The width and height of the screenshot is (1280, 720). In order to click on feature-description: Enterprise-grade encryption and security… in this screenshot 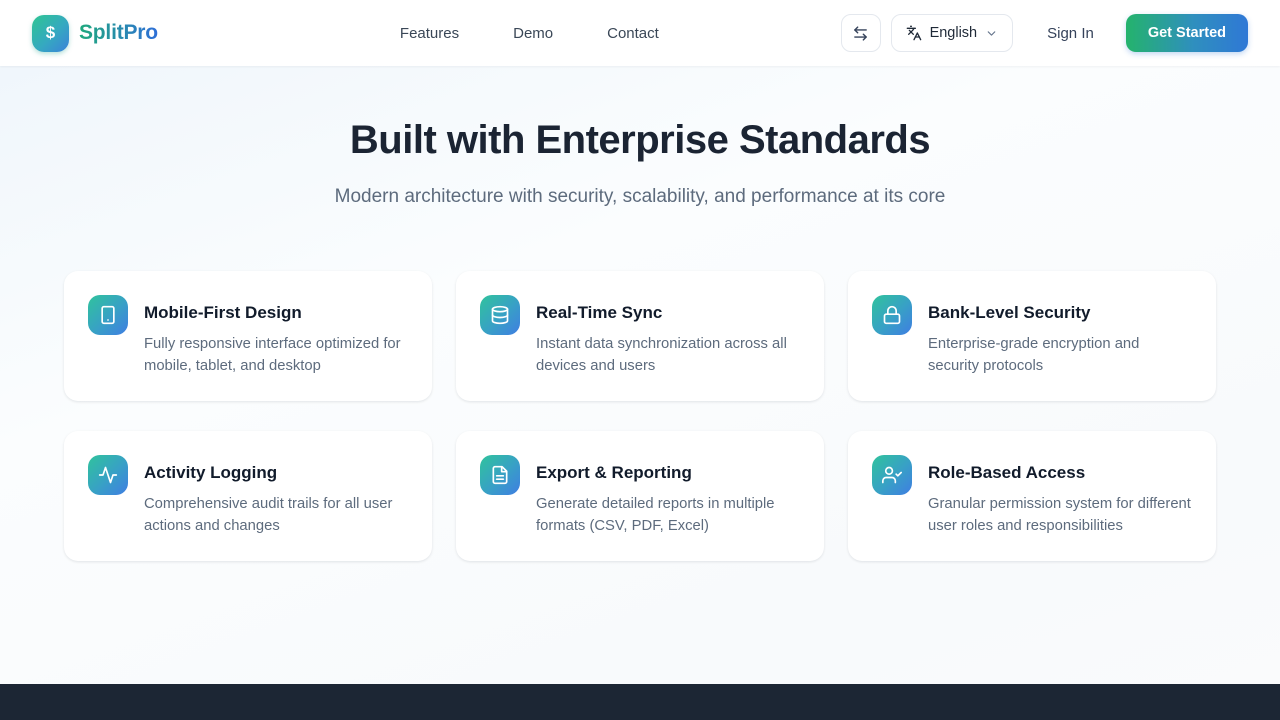, I will do `click(1034, 355)`.